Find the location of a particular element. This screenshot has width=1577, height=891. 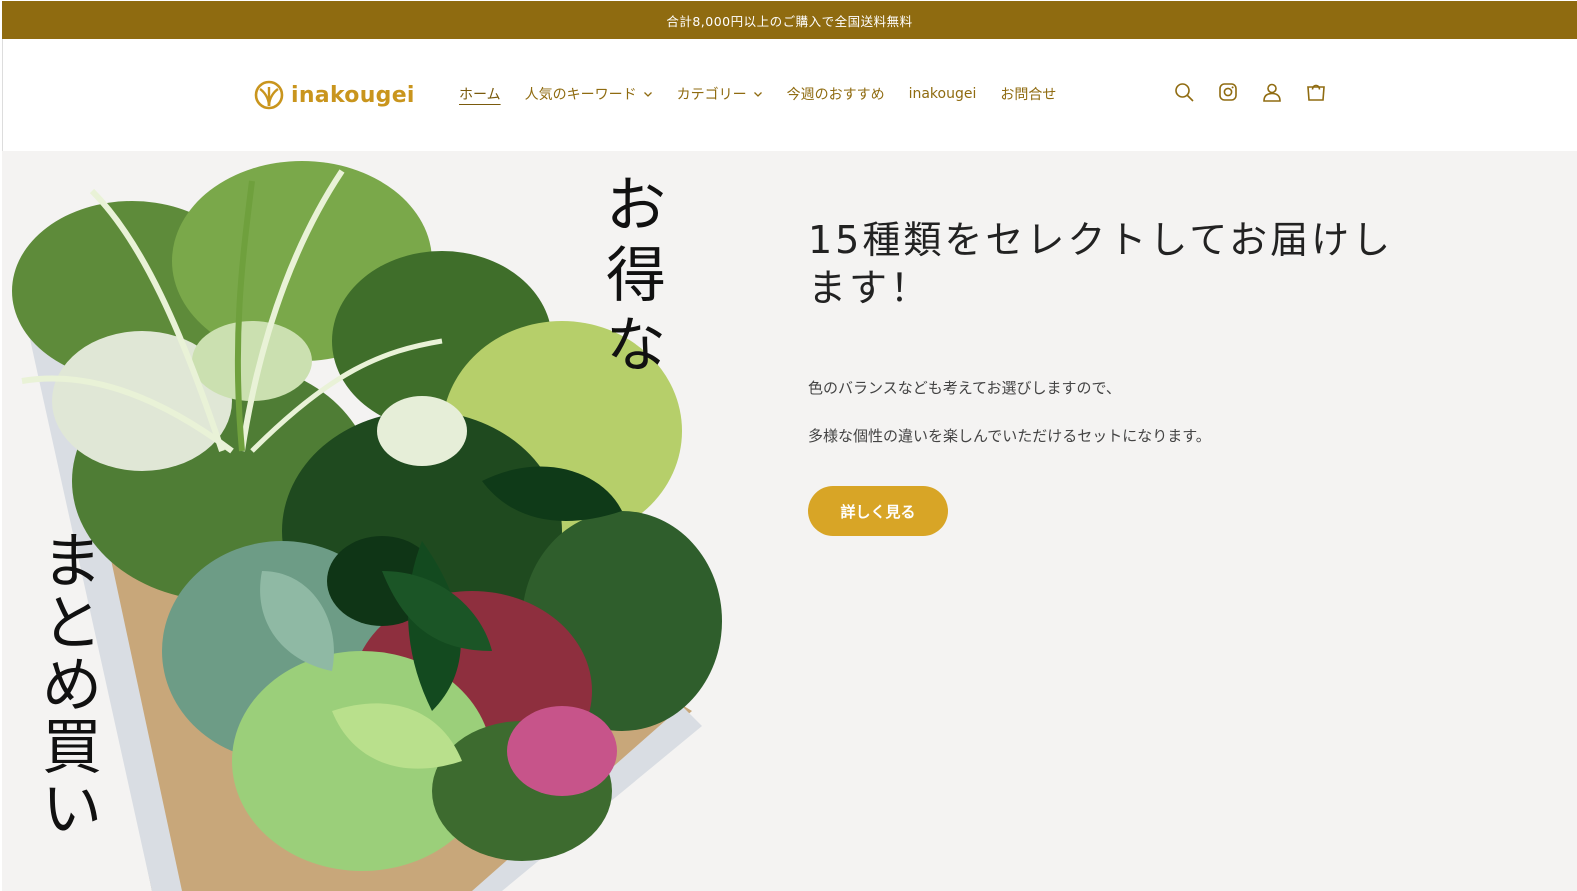

nav-label: 今週のおすすめ is located at coordinates (835, 95).